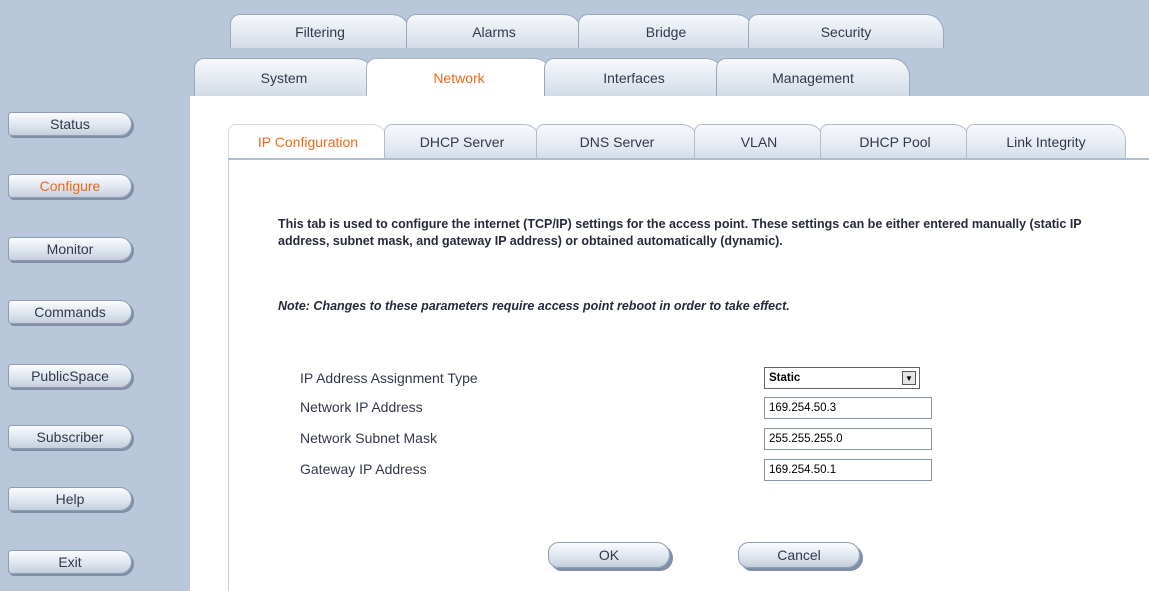  I want to click on nav-commands-button: Commands, so click(70, 312).